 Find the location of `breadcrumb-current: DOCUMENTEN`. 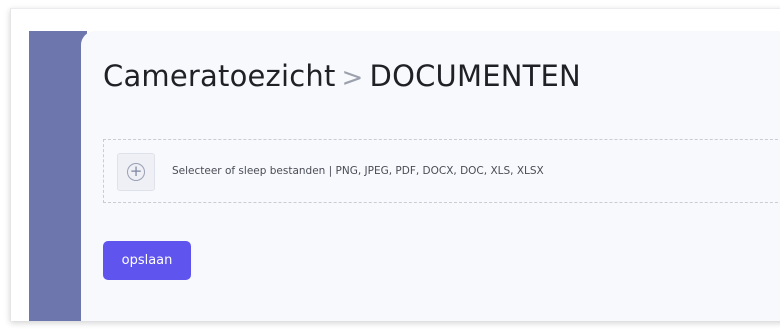

breadcrumb-current: DOCUMENTEN is located at coordinates (475, 76).